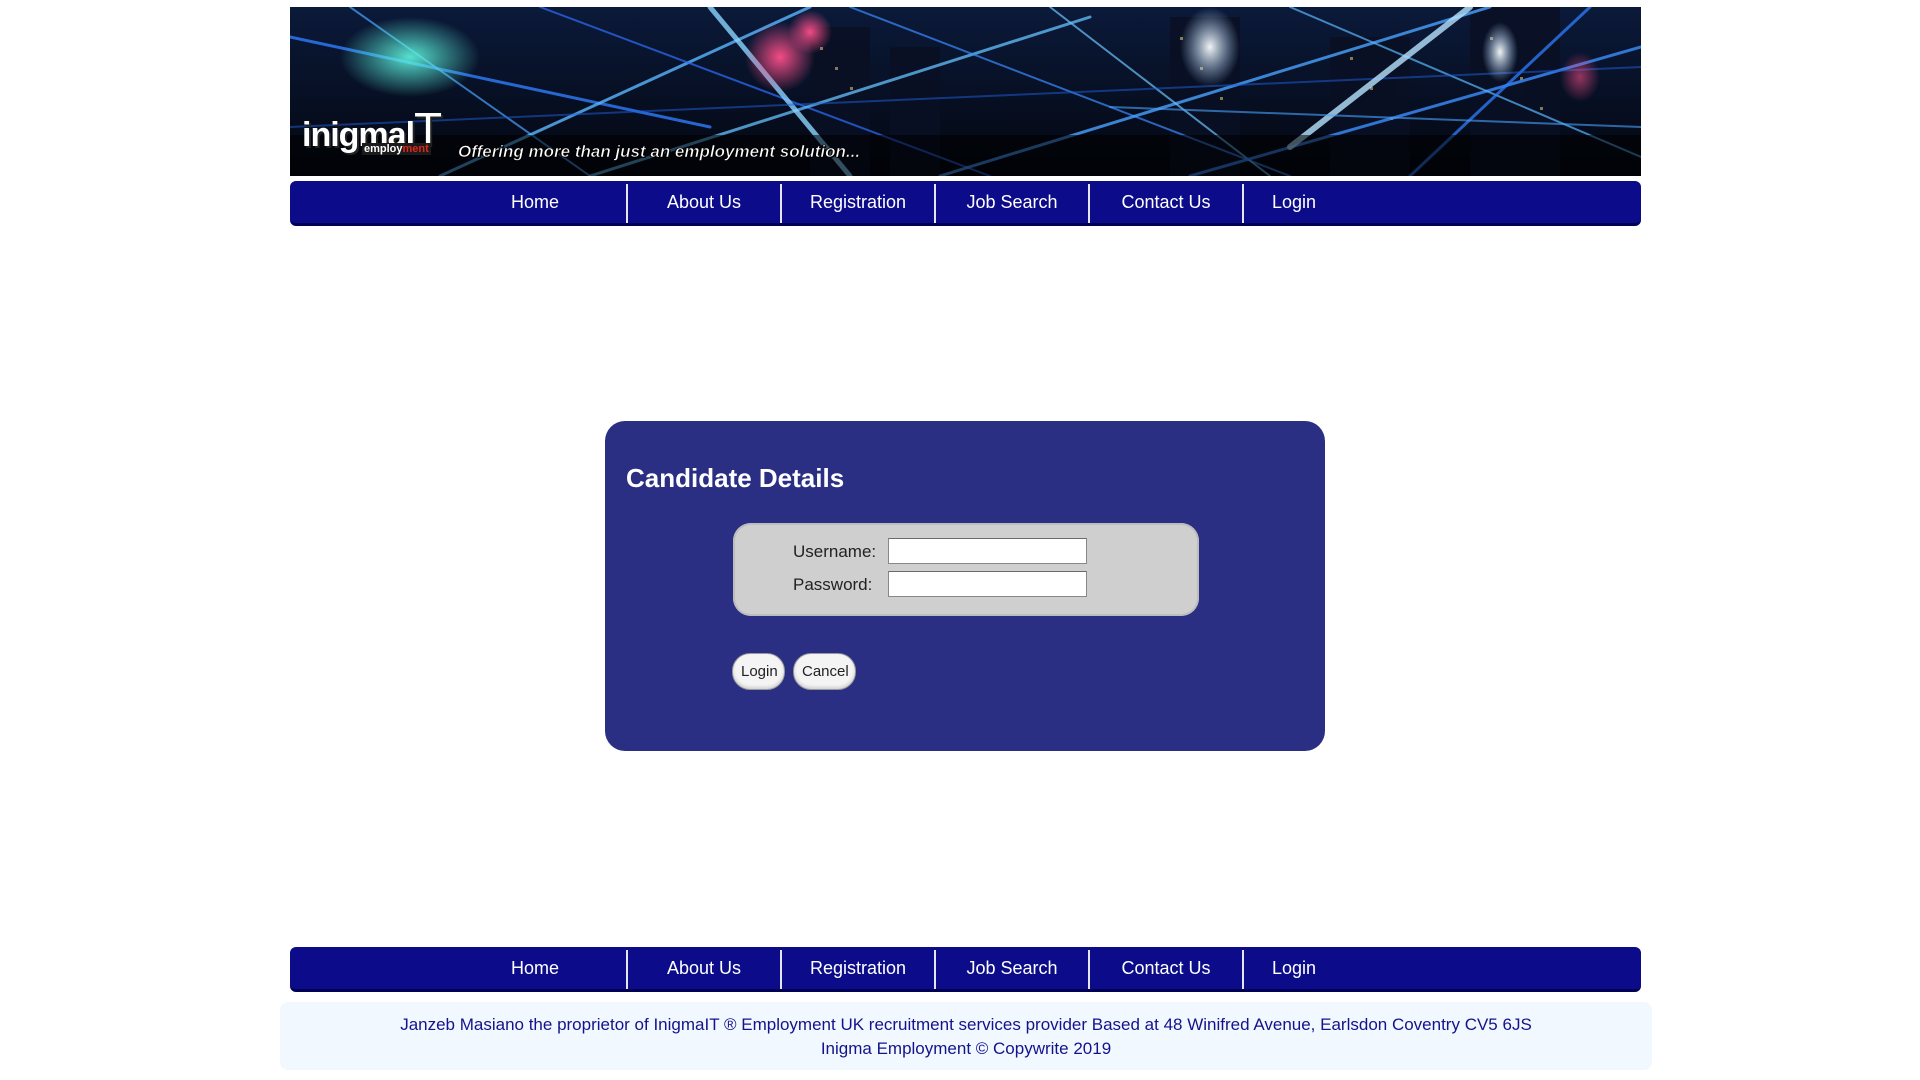 This screenshot has width=1920, height=1080. I want to click on panel-title: Candidate Details, so click(735, 478).